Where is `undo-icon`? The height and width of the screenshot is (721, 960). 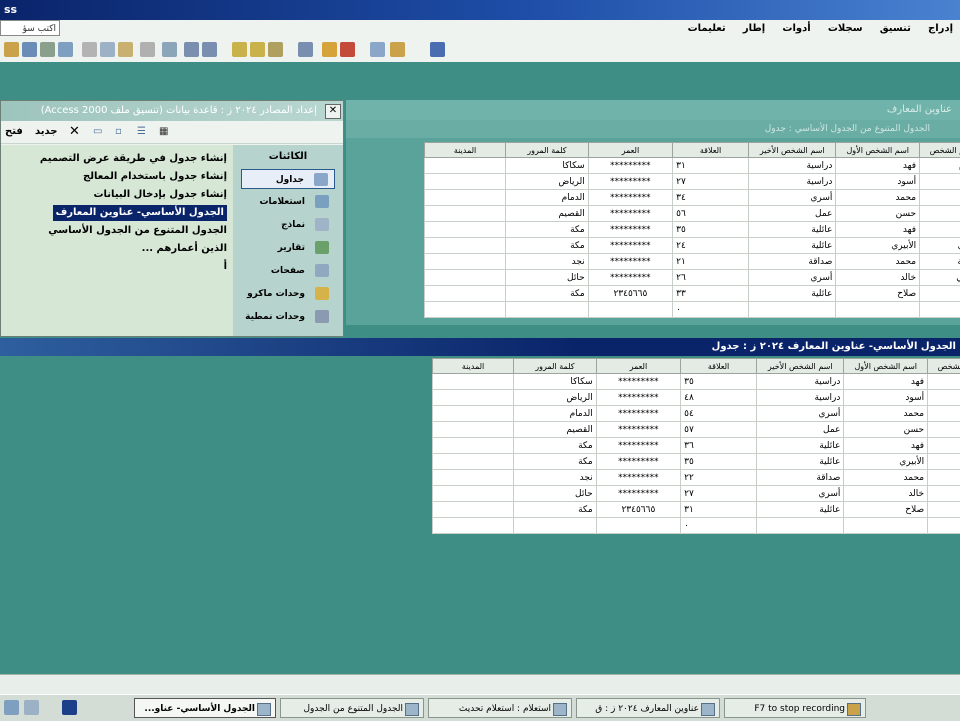
undo-icon is located at coordinates (147, 49).